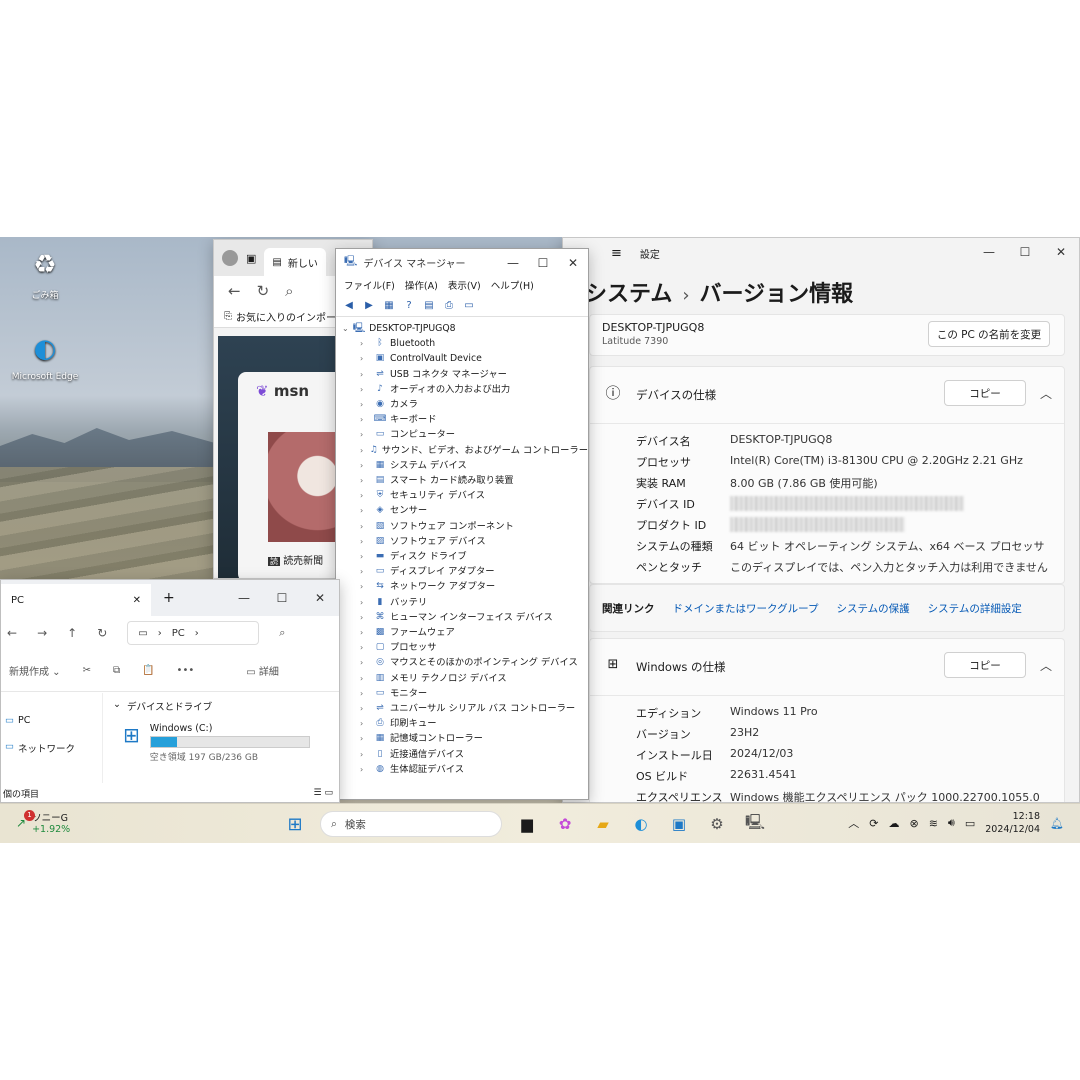 The height and width of the screenshot is (1080, 1080). I want to click on copy-device-spec-button: コピー, so click(985, 393).